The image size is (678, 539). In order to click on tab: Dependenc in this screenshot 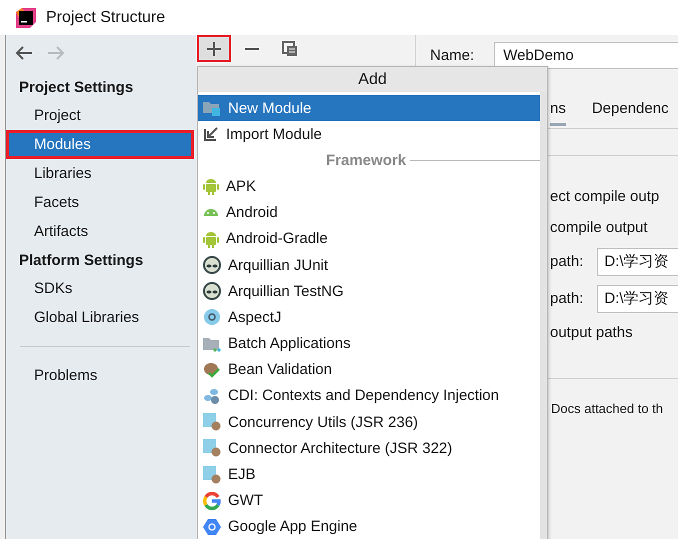, I will do `click(630, 111)`.